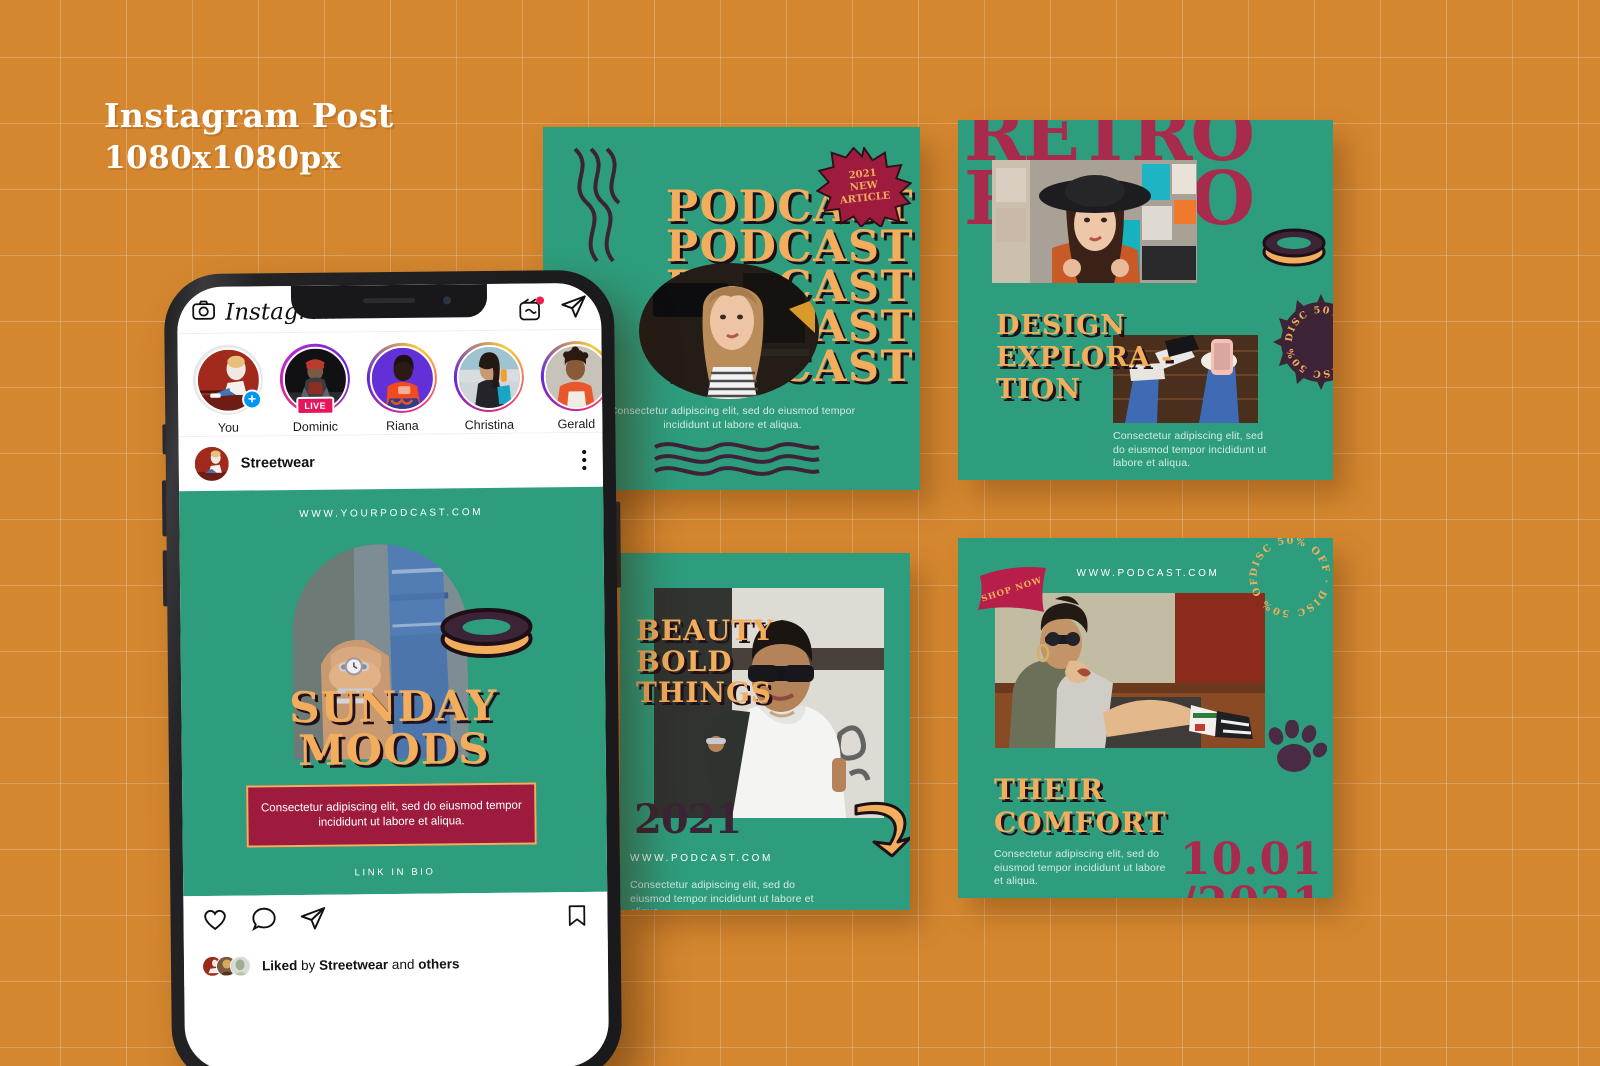 This screenshot has width=1600, height=1066. Describe the element at coordinates (395, 872) in the screenshot. I see `post-link-in-bio: LINK IN BIO` at that location.